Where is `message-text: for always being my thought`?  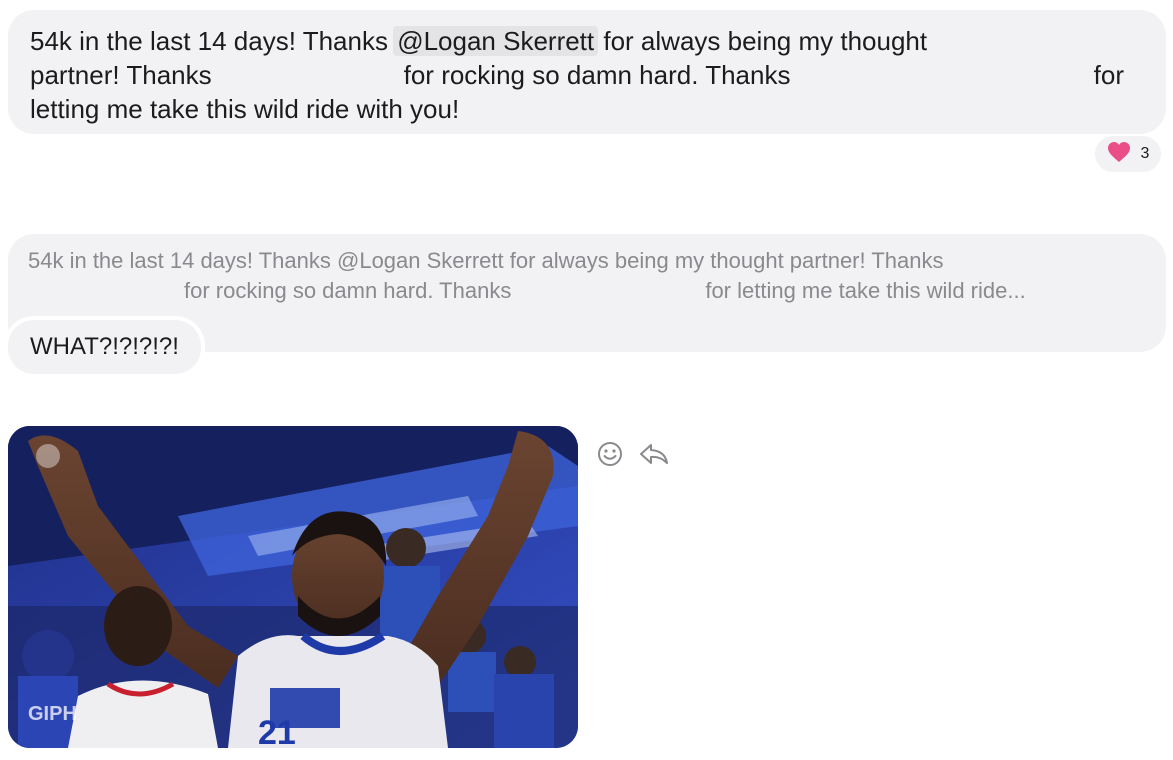 message-text: for always being my thought is located at coordinates (762, 41).